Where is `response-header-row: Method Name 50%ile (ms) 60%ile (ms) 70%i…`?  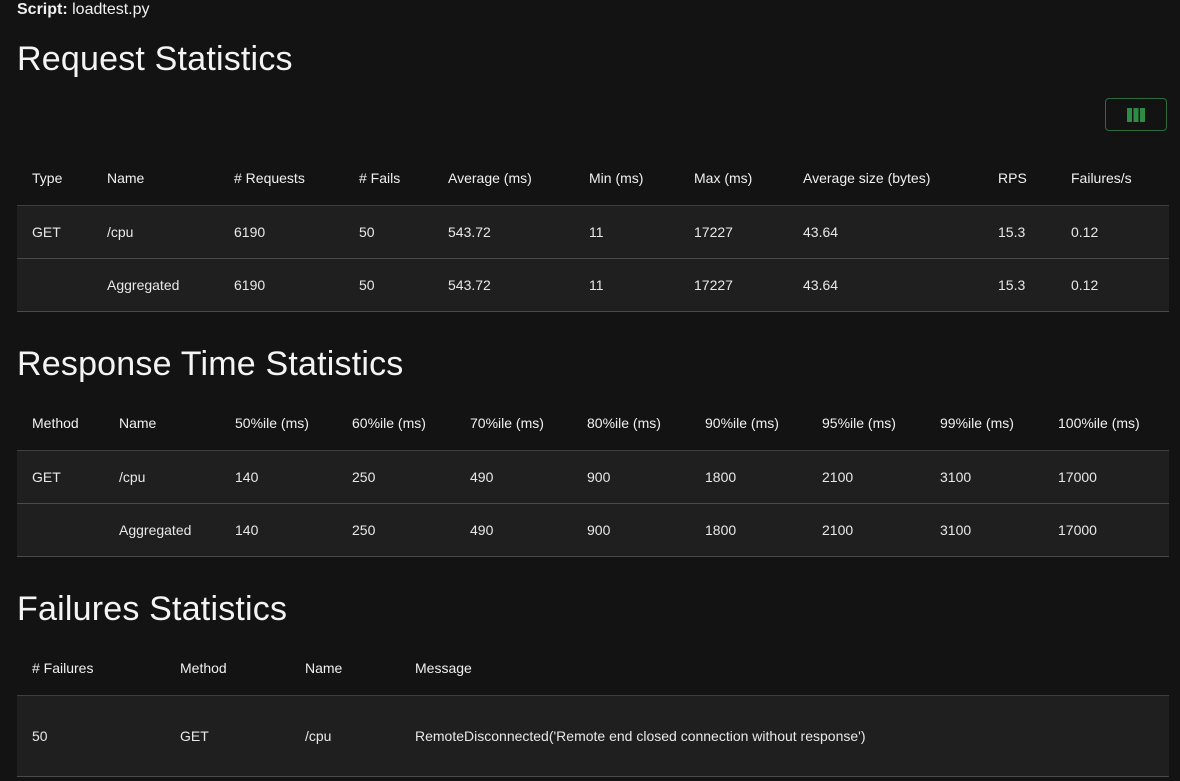
response-header-row: Method Name 50%ile (ms) 60%ile (ms) 70%i… is located at coordinates (593, 423).